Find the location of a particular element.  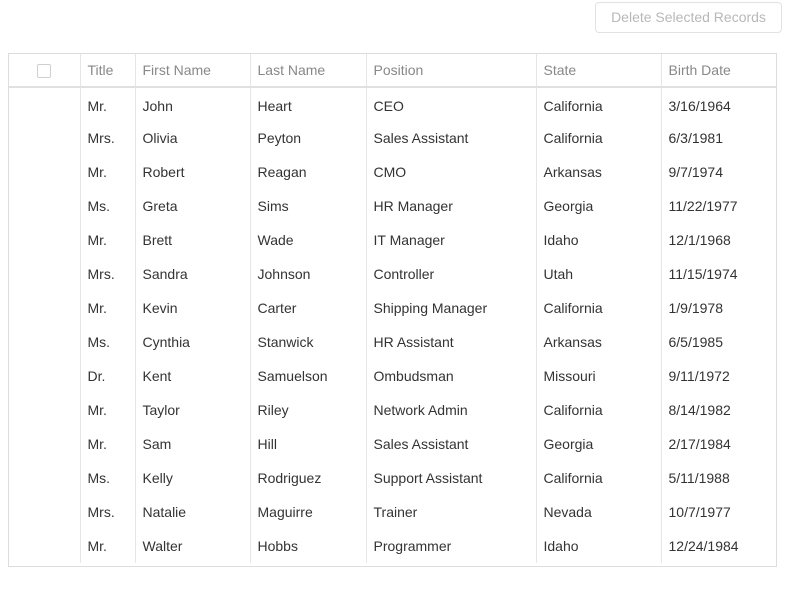

cell-first-name: Kent is located at coordinates (193, 376).